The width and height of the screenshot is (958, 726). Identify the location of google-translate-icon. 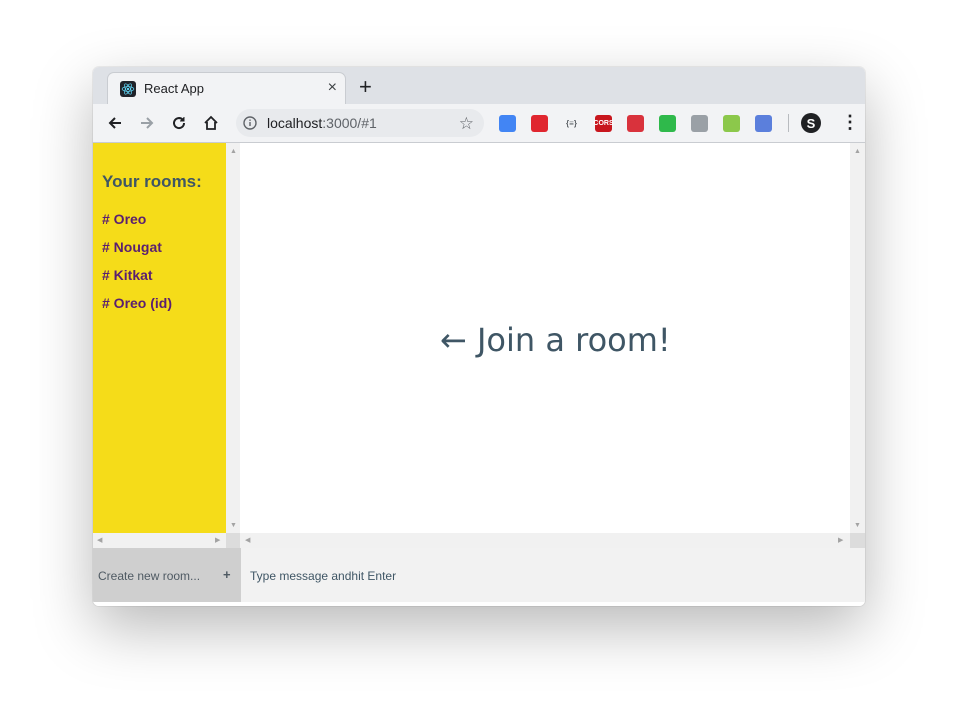
(507, 123).